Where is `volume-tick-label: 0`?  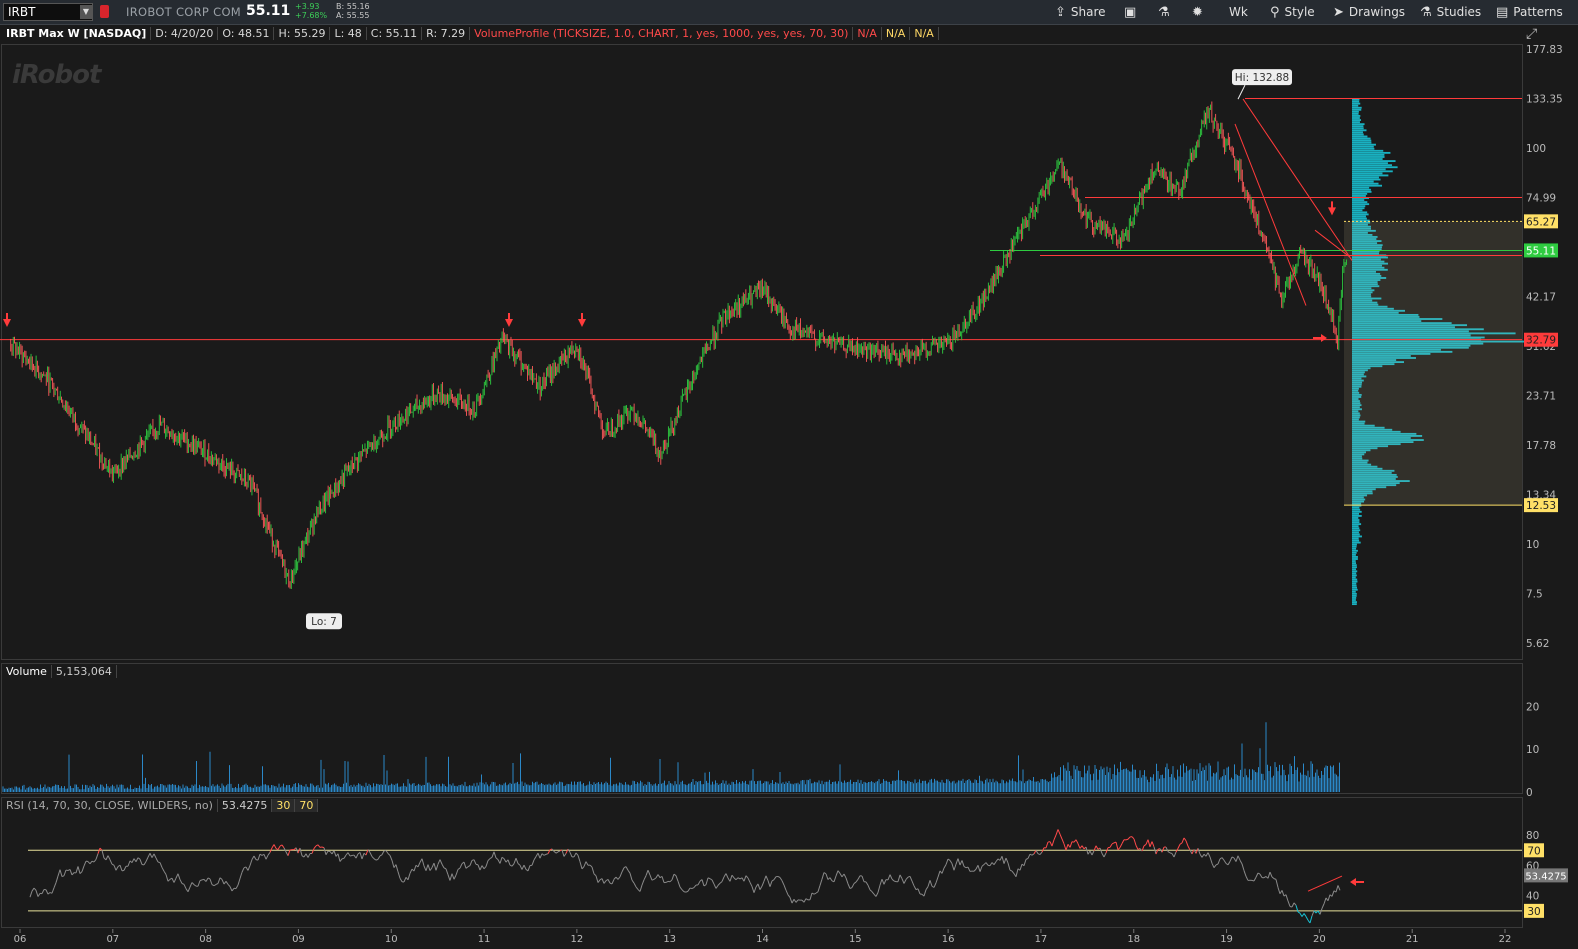 volume-tick-label: 0 is located at coordinates (1529, 793).